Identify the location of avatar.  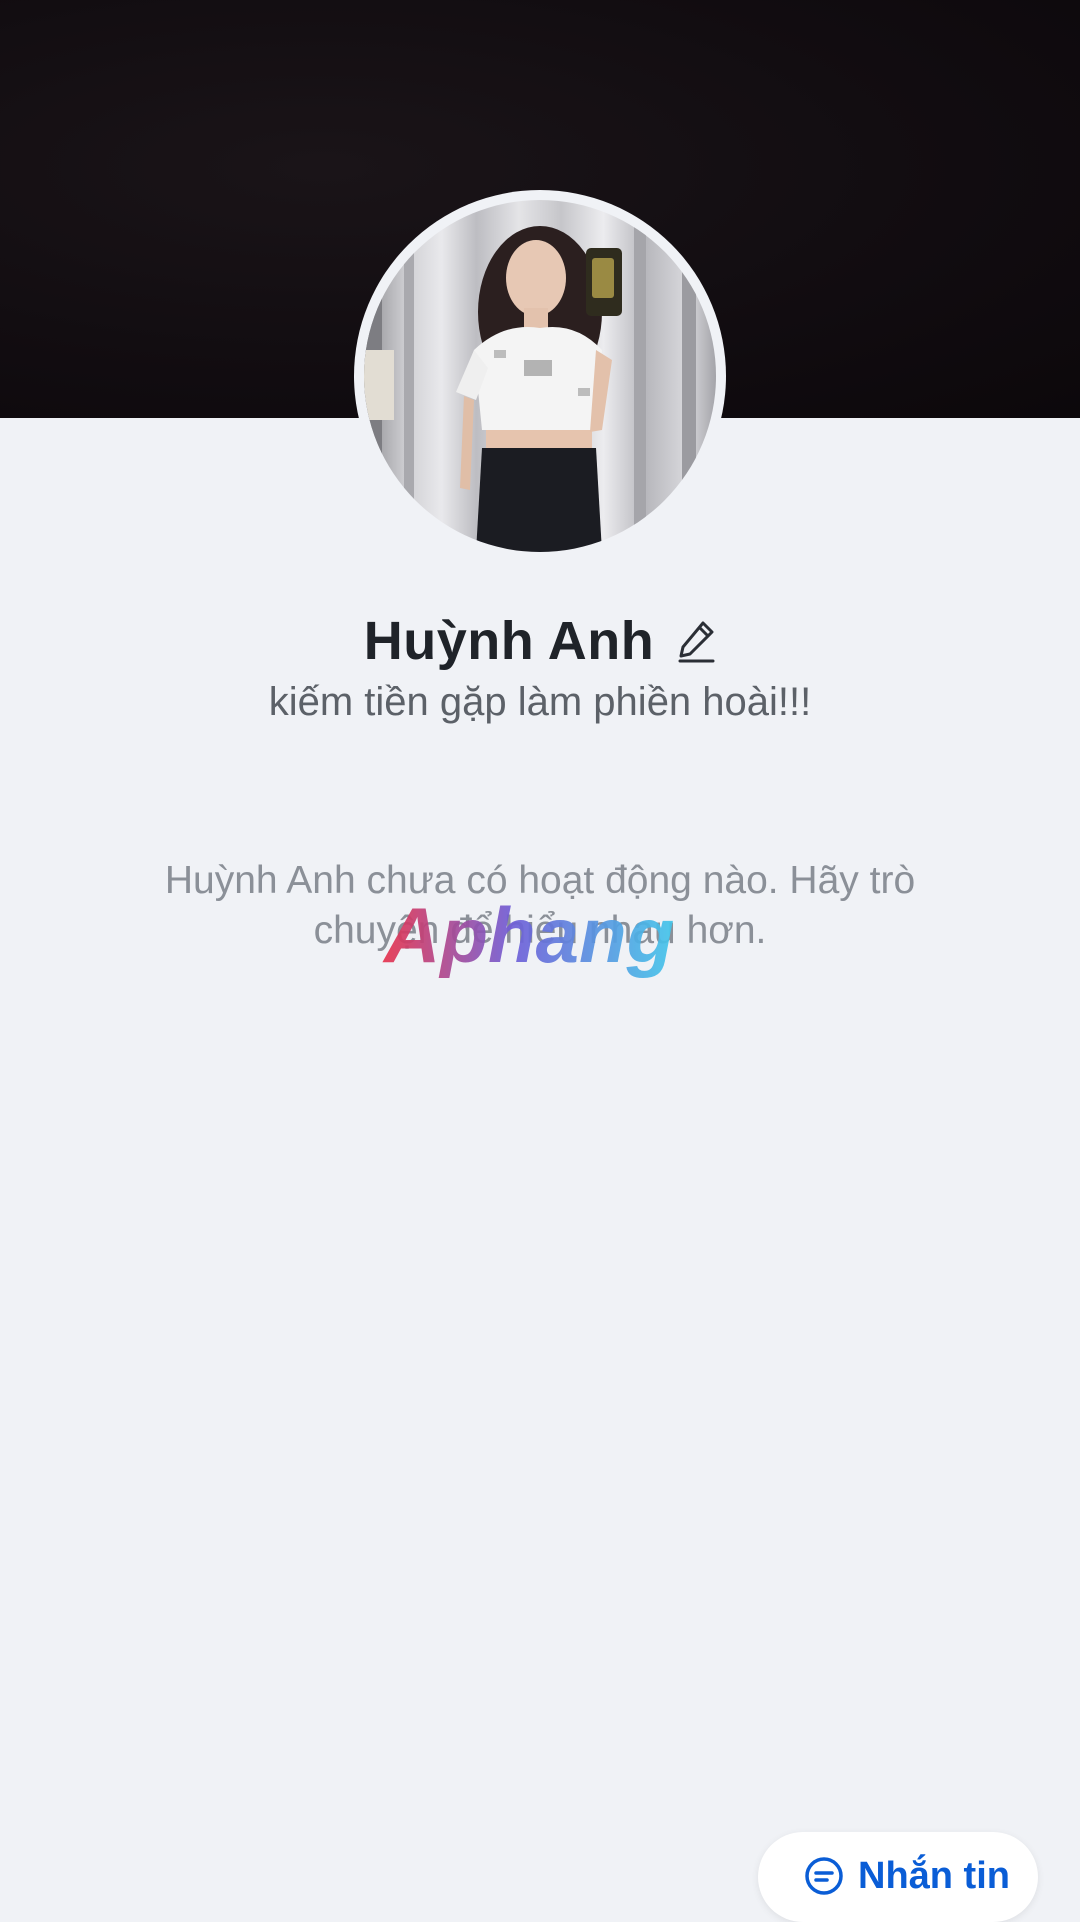
(540, 376).